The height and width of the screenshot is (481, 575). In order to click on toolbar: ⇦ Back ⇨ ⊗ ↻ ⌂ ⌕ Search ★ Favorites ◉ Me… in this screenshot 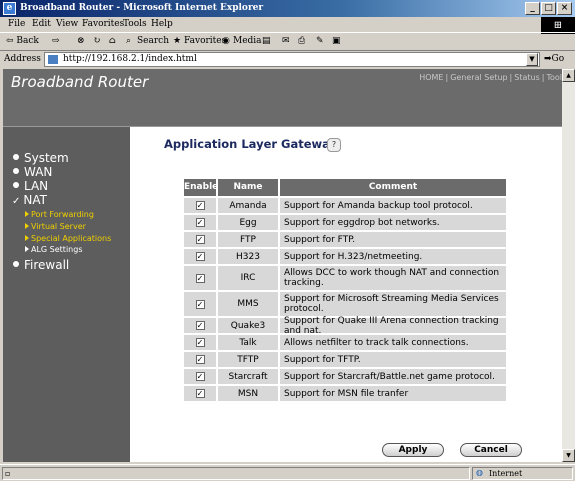, I will do `click(287, 41)`.